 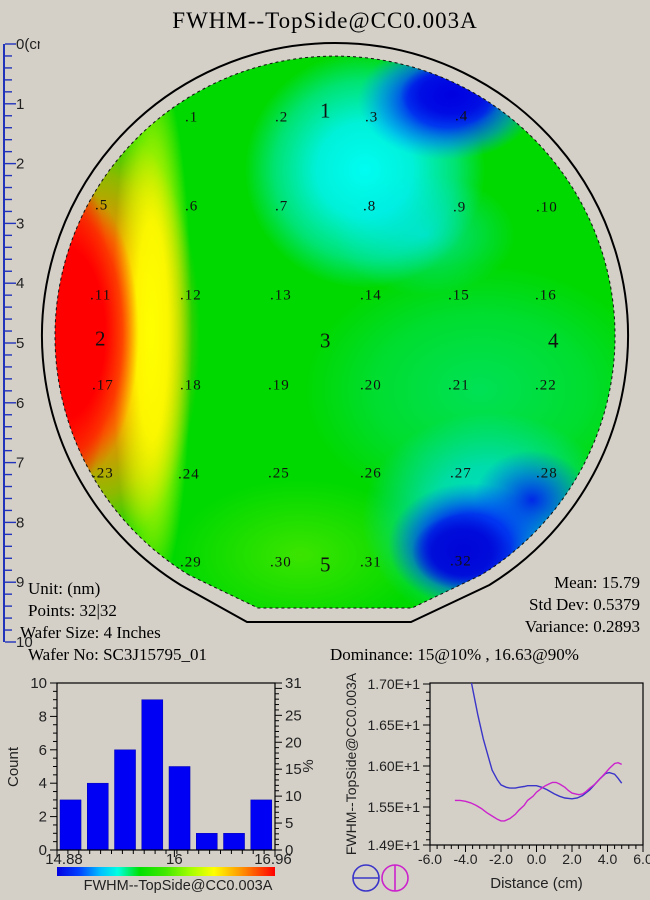 What do you see at coordinates (547, 473) in the screenshot?
I see `wafer-point-label: .28` at bounding box center [547, 473].